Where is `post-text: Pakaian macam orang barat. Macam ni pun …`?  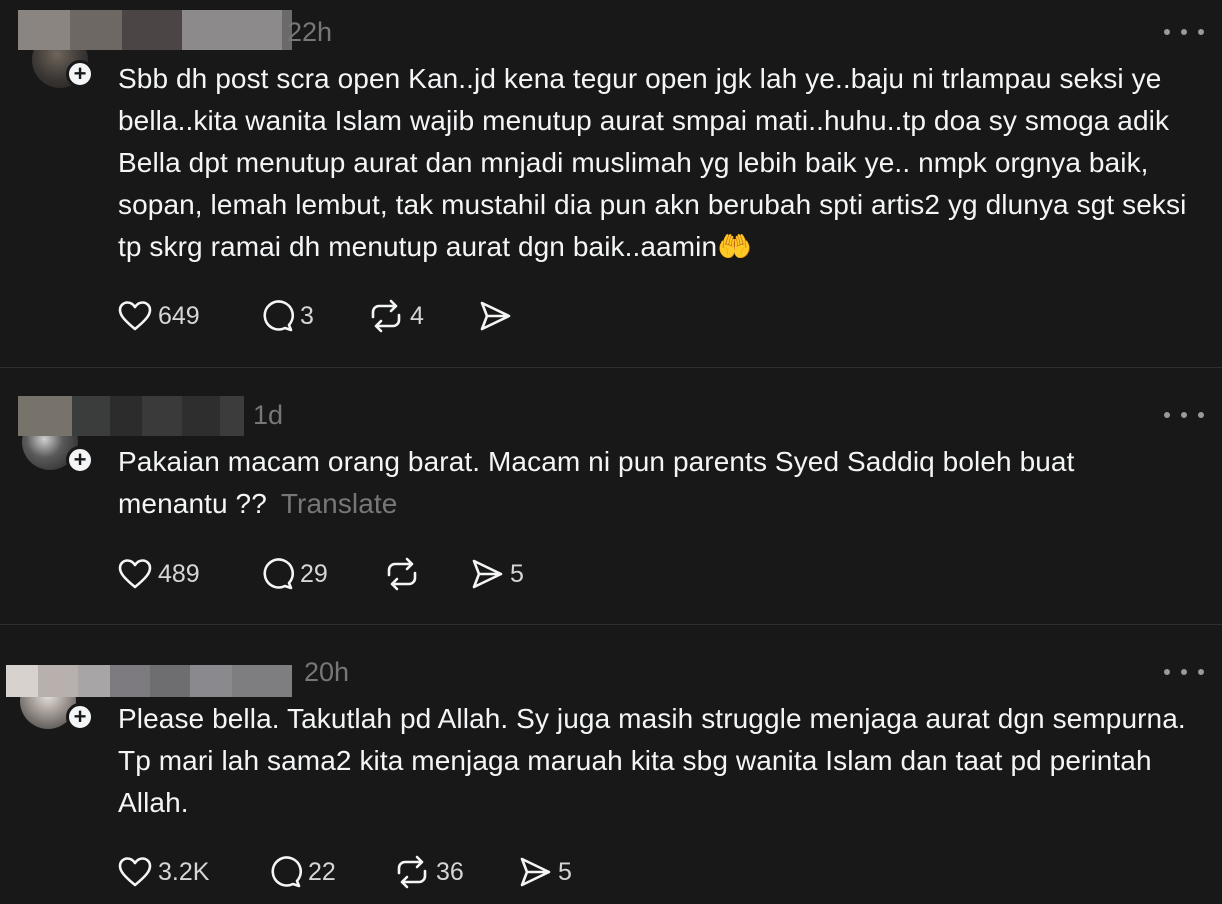
post-text: Pakaian macam orang barat. Macam ni pun … is located at coordinates (653, 483).